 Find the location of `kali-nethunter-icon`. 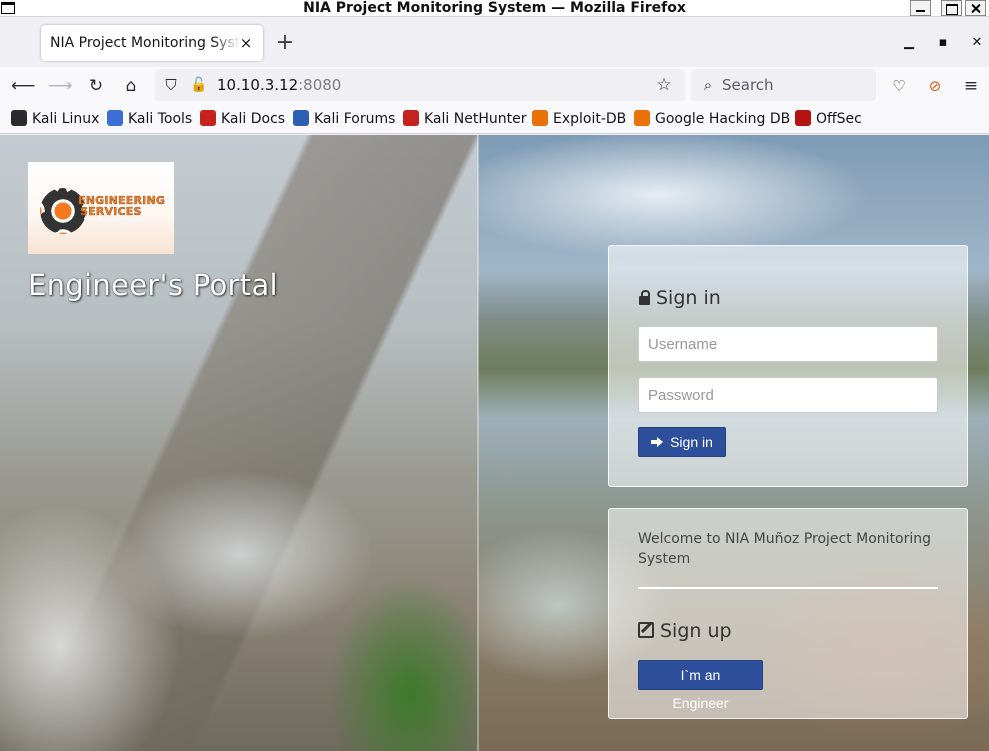

kali-nethunter-icon is located at coordinates (411, 118).